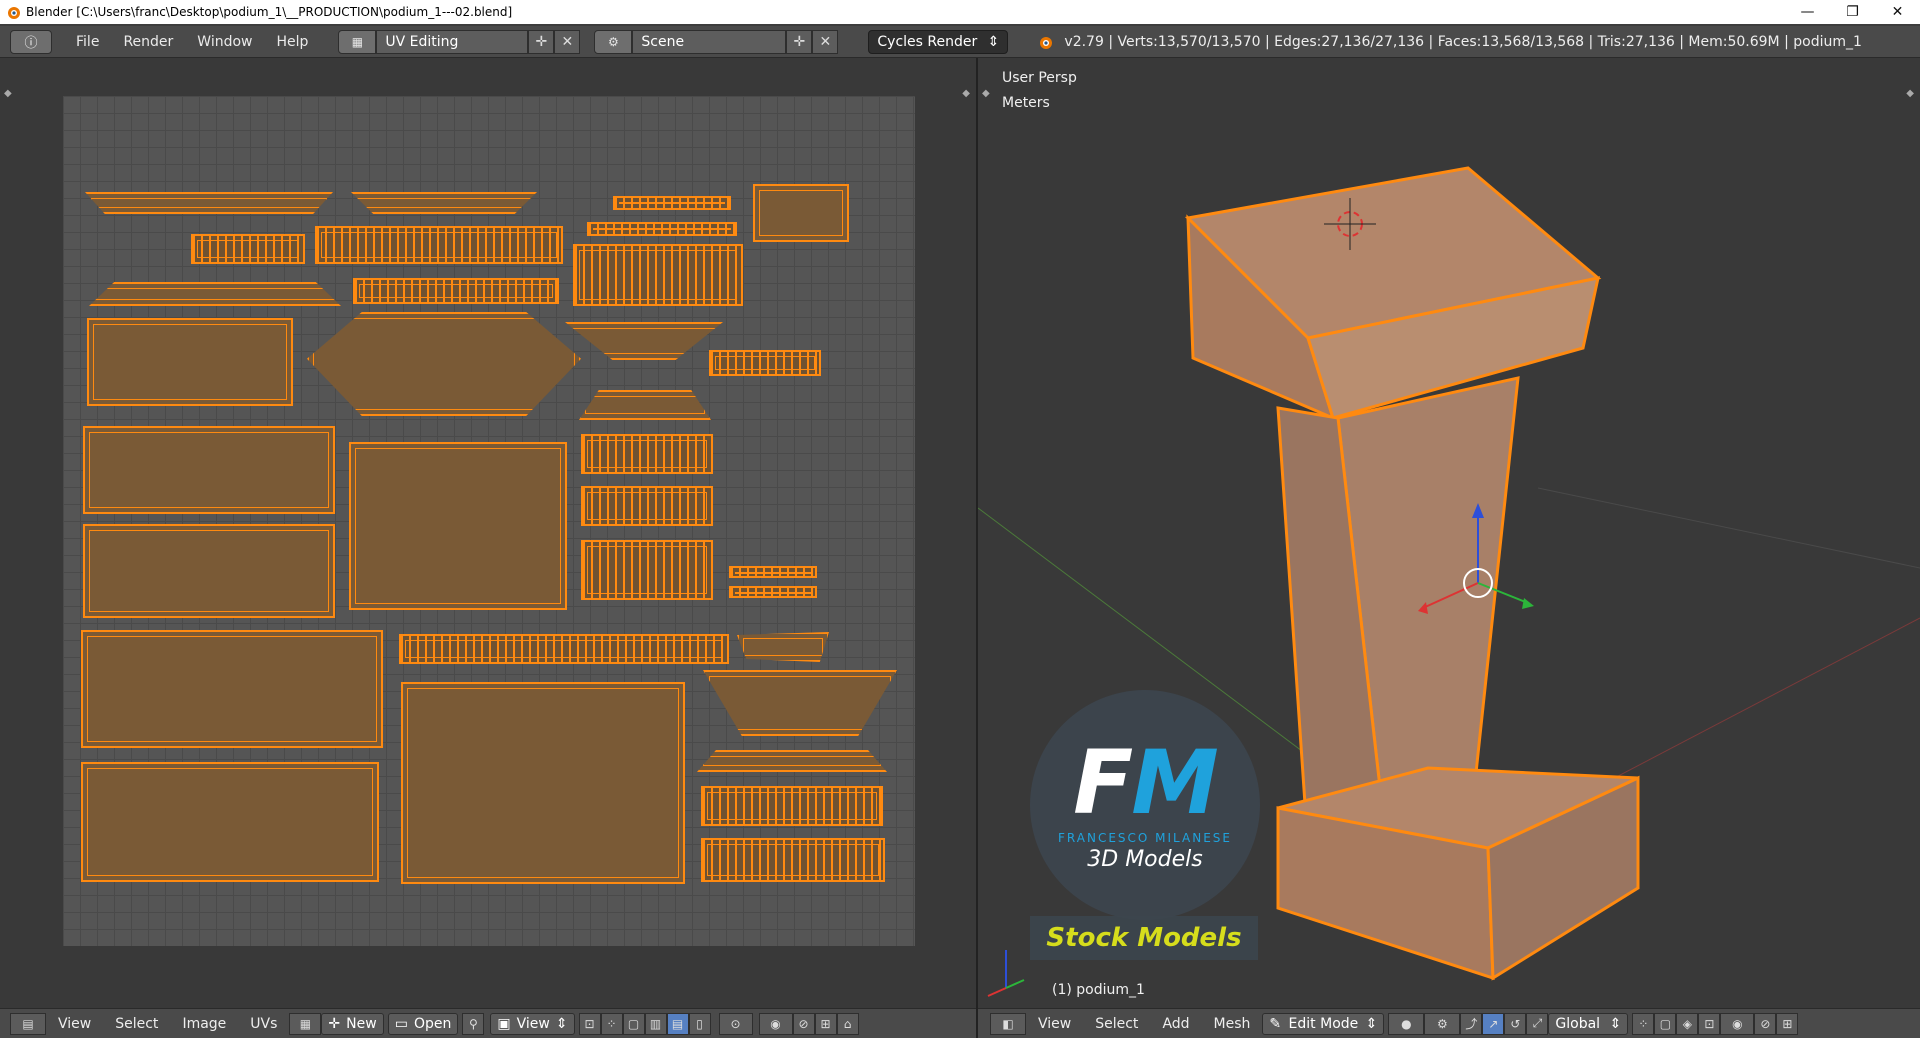 Image resolution: width=1920 pixels, height=1038 pixels. What do you see at coordinates (352, 1023) in the screenshot?
I see `new-image-button: ✛ New` at bounding box center [352, 1023].